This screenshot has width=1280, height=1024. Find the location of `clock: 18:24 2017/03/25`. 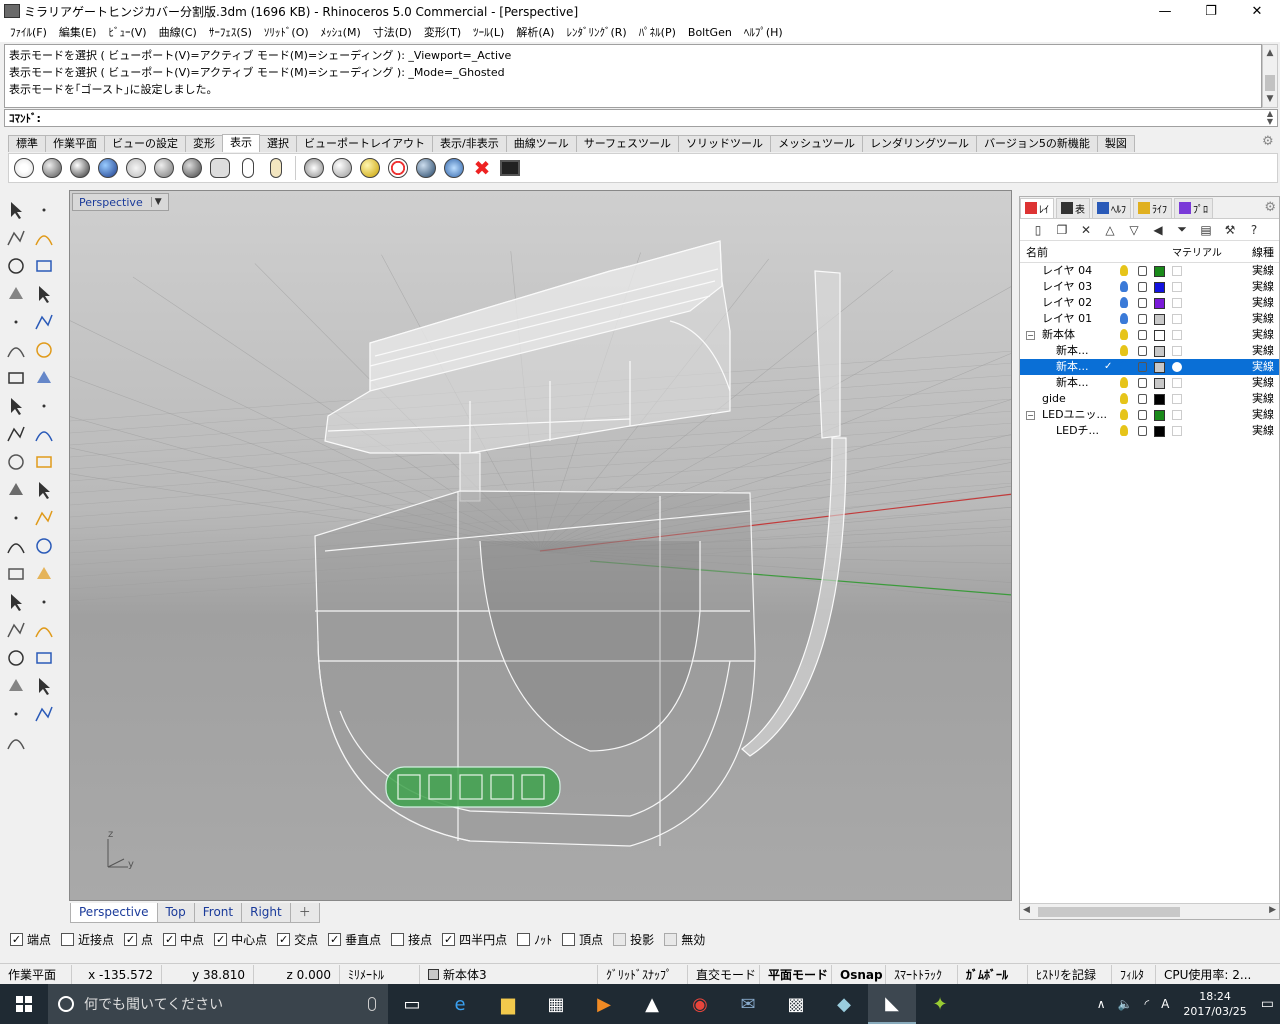

clock: 18:24 2017/03/25 is located at coordinates (1214, 1004).